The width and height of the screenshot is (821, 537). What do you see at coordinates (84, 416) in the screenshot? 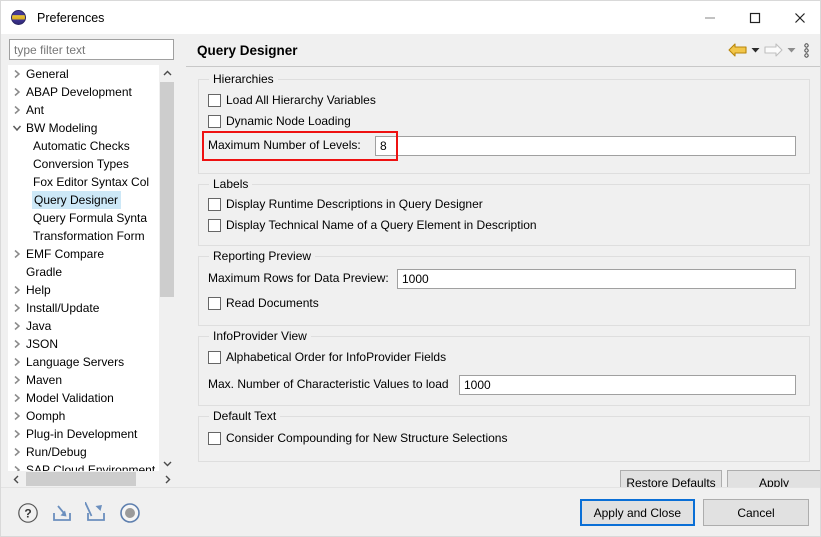
I see `tree-item-oomph: Oomph` at bounding box center [84, 416].